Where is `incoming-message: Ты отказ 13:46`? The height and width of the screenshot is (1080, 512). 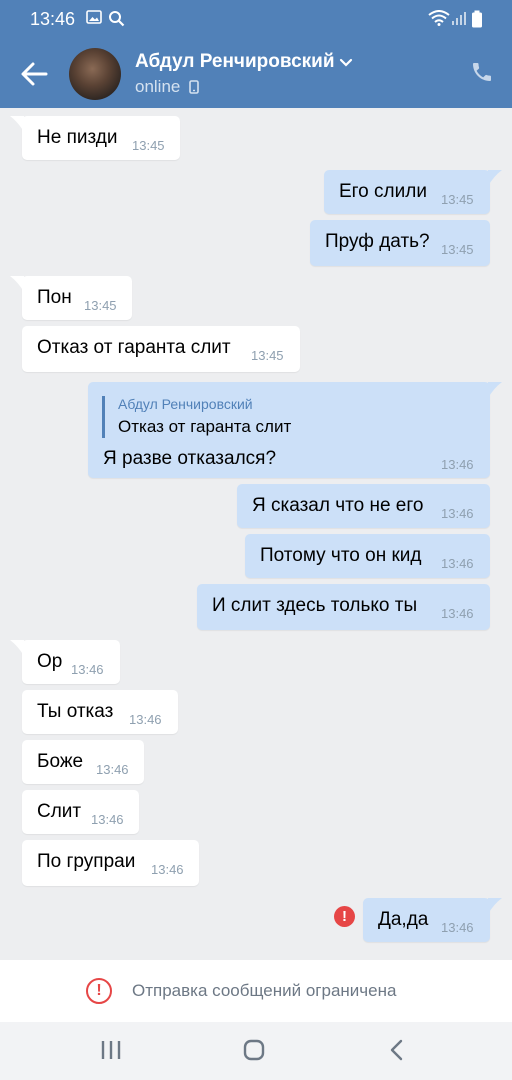 incoming-message: Ты отказ 13:46 is located at coordinates (100, 712).